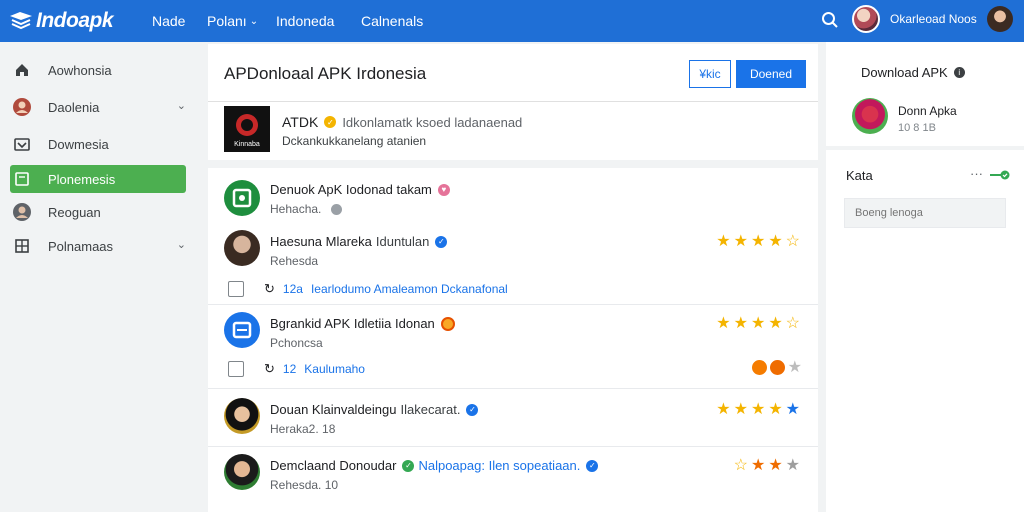 Image resolution: width=1024 pixels, height=512 pixels. I want to click on nav-item-indoneda: Indoneda, so click(305, 21).